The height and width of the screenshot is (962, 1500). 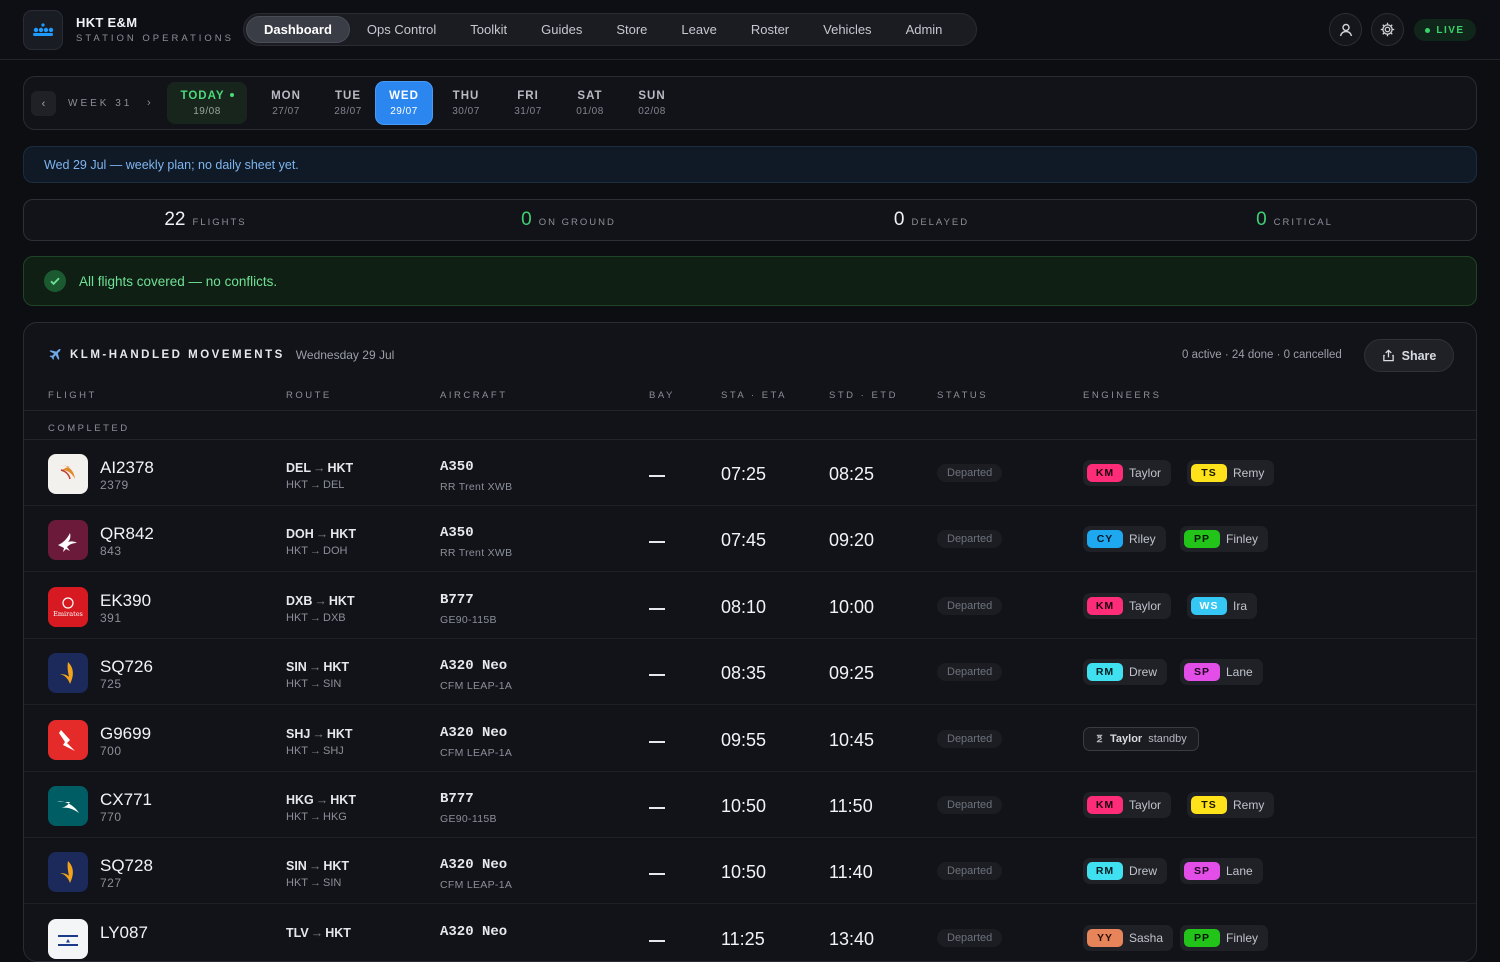 I want to click on day-date: 30/07, so click(x=466, y=111).